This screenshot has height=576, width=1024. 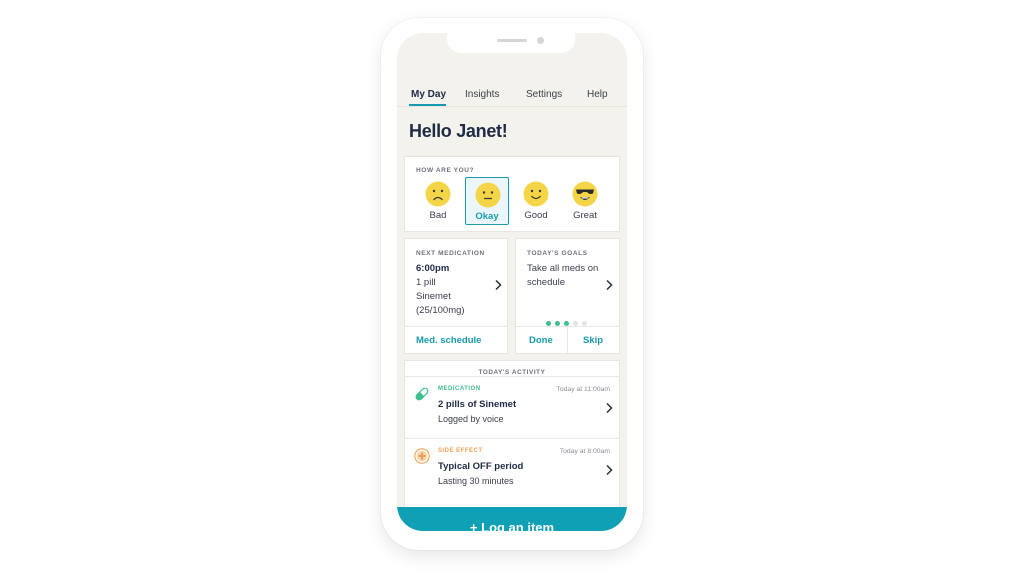 I want to click on medication-card-footer: Med. schedule, so click(x=456, y=339).